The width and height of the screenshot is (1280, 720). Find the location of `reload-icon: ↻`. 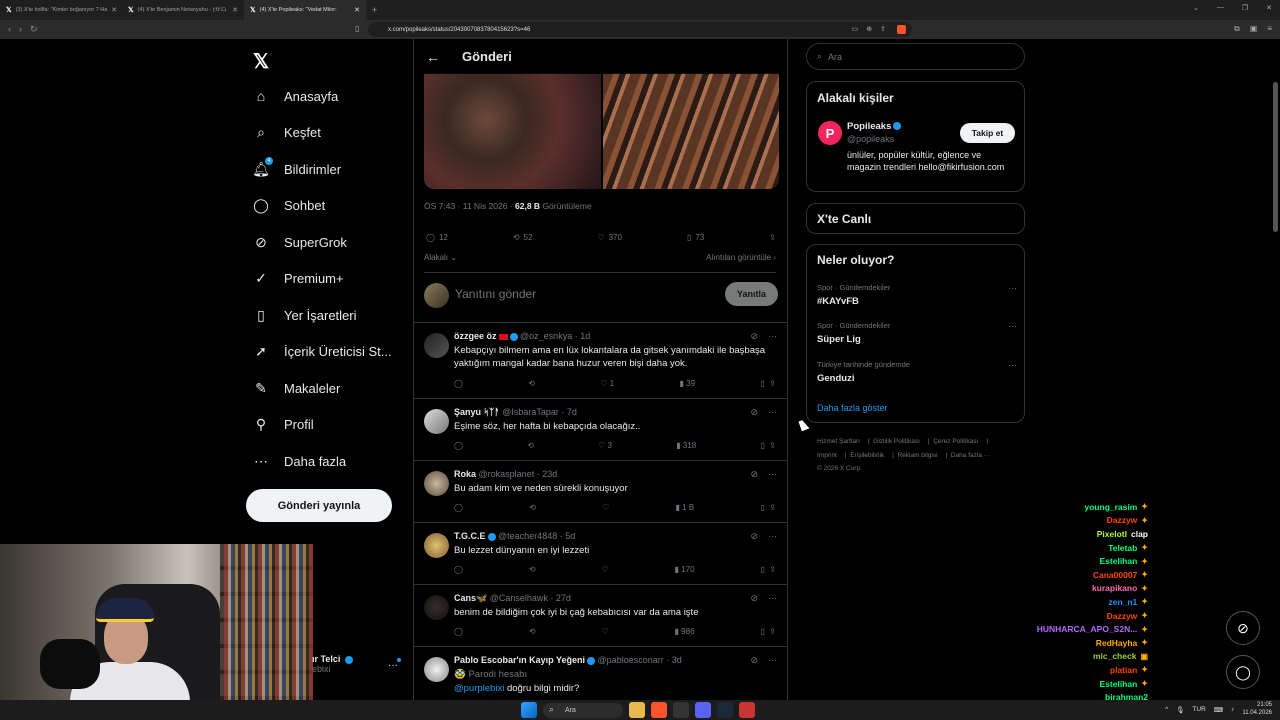

reload-icon: ↻ is located at coordinates (34, 29).